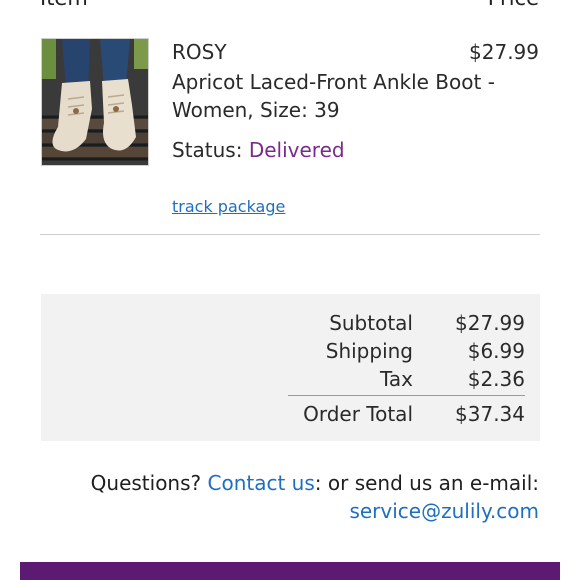 Image resolution: width=580 pixels, height=580 pixels. I want to click on shipping-value: $6.99, so click(496, 351).